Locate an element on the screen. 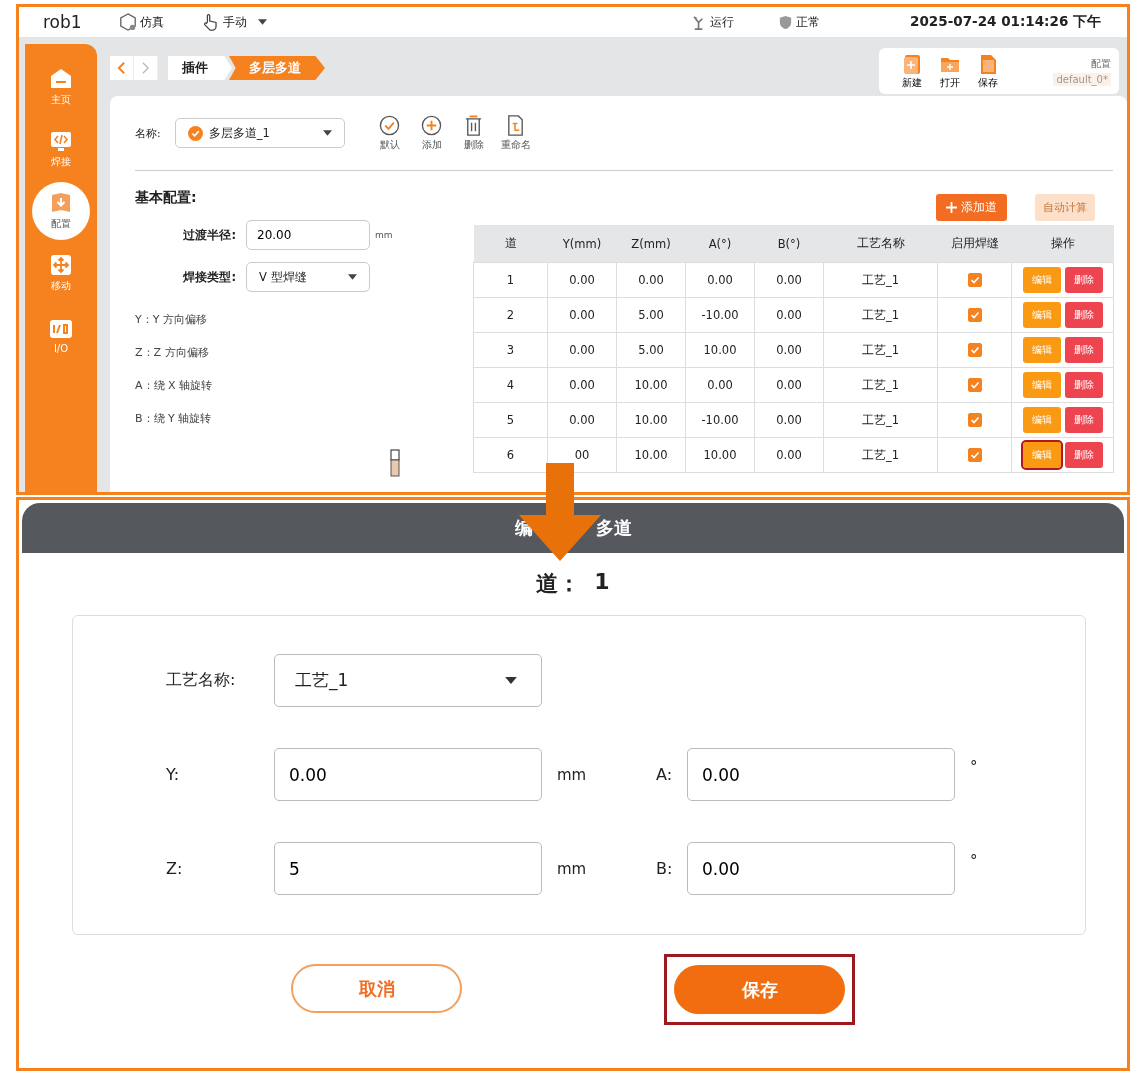 The height and width of the screenshot is (1074, 1144). run-status: 运行 is located at coordinates (722, 22).